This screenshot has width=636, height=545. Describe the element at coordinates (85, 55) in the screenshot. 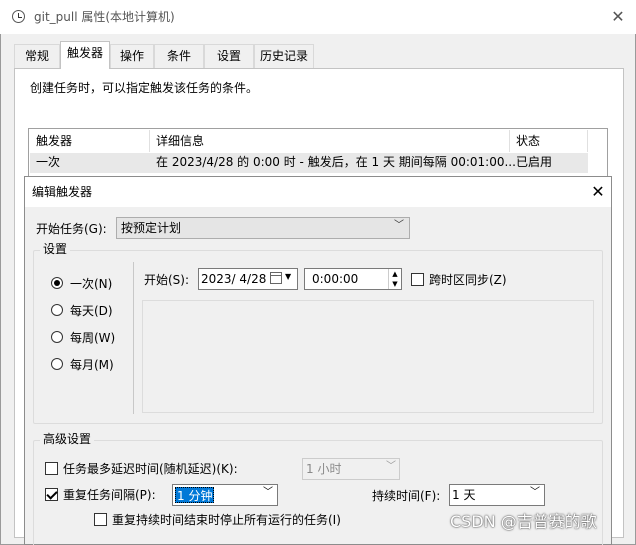

I see `tab-triggers: 触发器` at that location.